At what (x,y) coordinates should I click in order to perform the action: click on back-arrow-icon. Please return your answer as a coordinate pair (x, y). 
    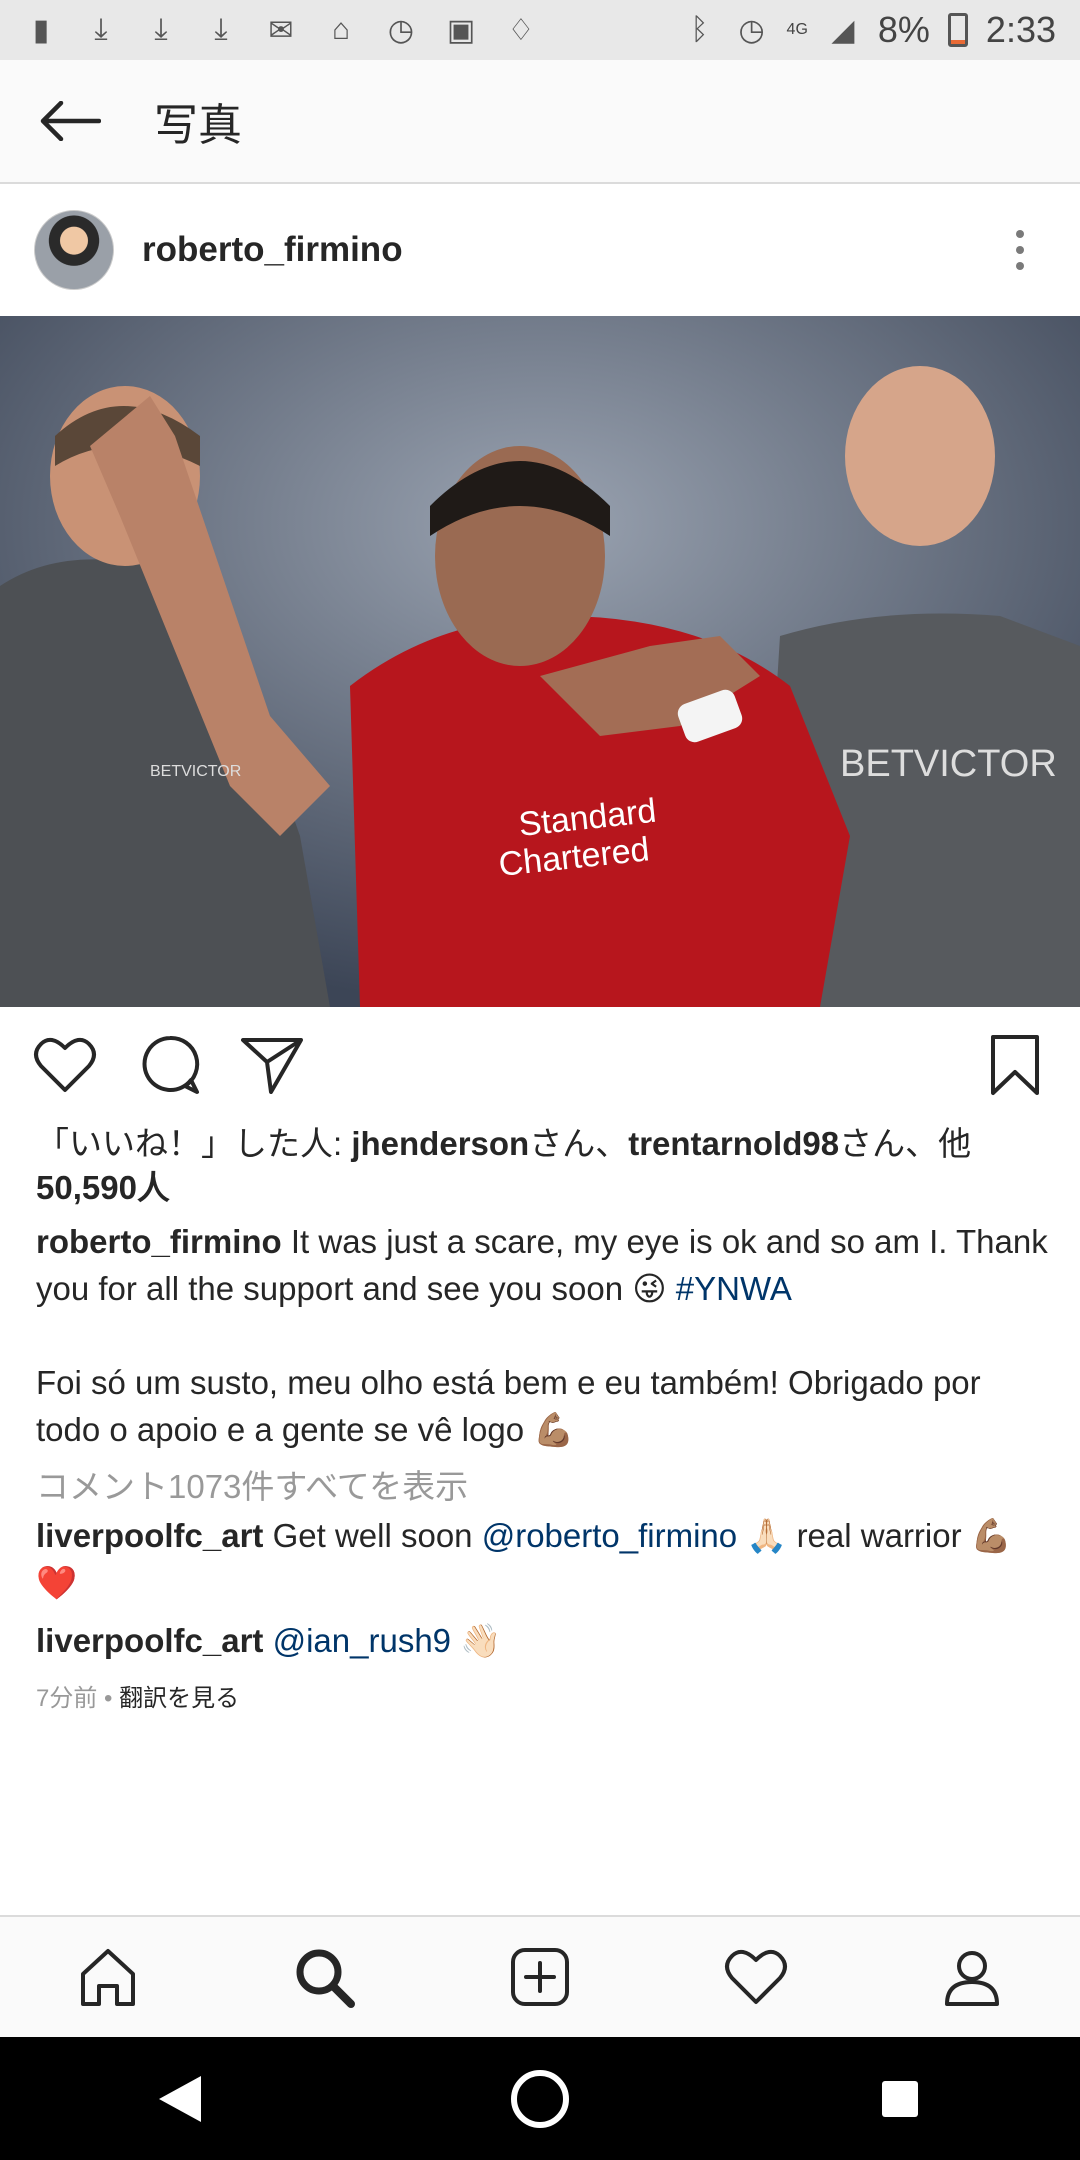
    Looking at the image, I should click on (70, 121).